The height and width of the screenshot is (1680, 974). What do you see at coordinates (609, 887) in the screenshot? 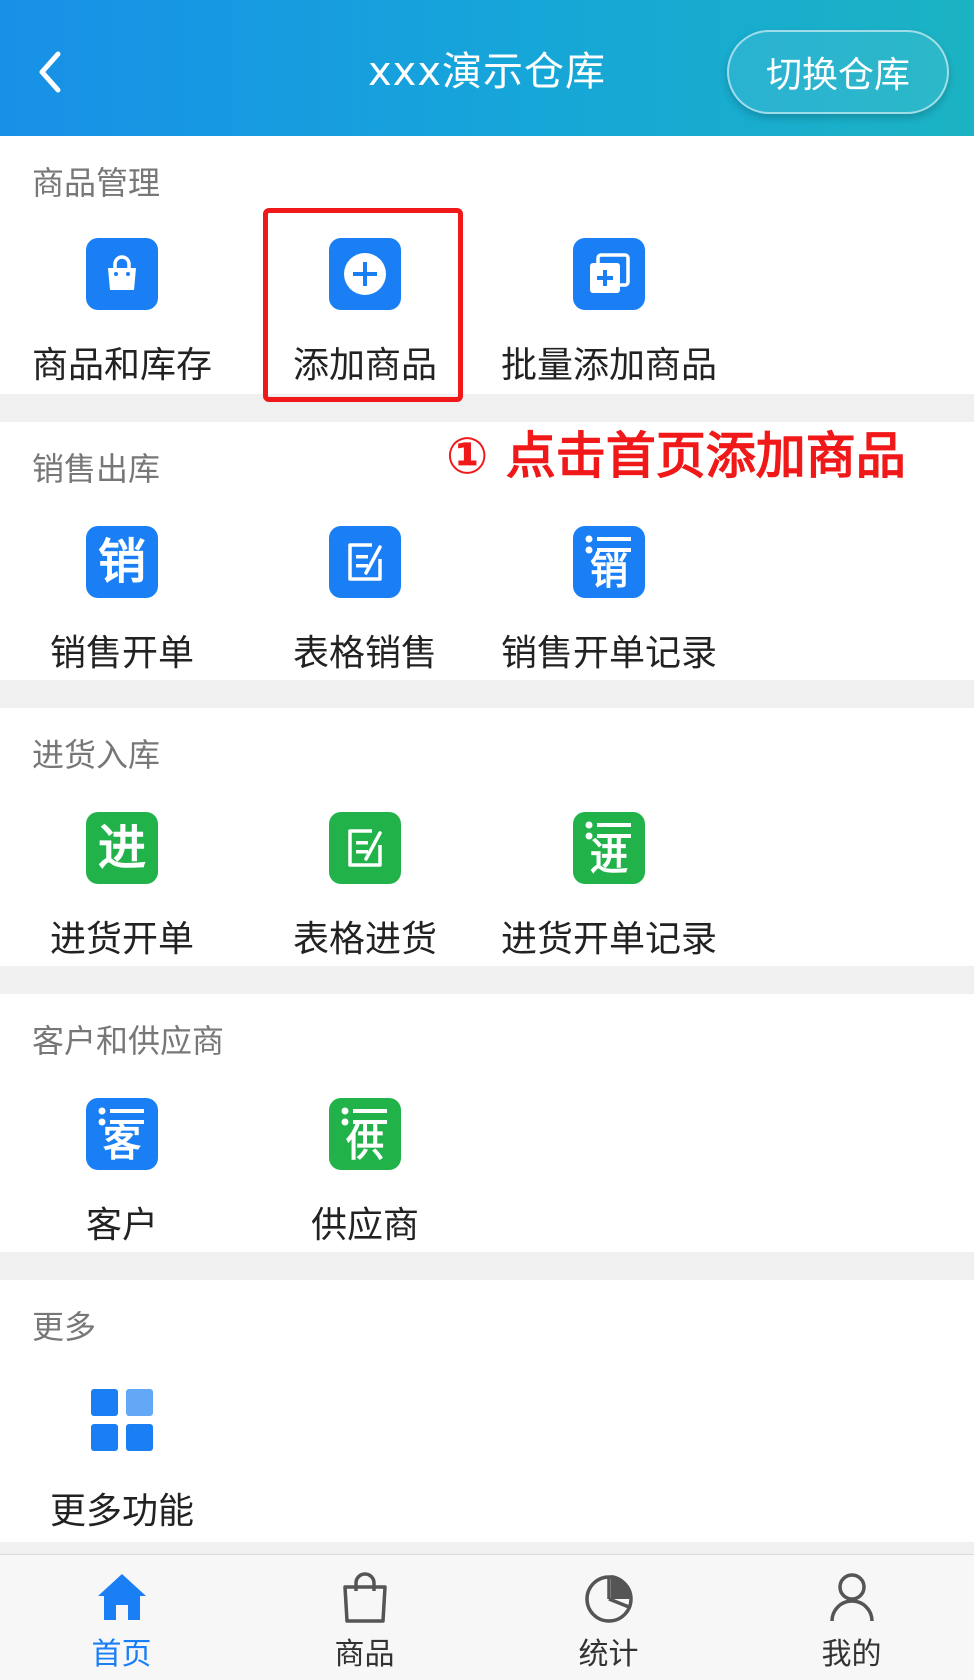
I see `purchase-records-item: 进 进货开单记录` at bounding box center [609, 887].